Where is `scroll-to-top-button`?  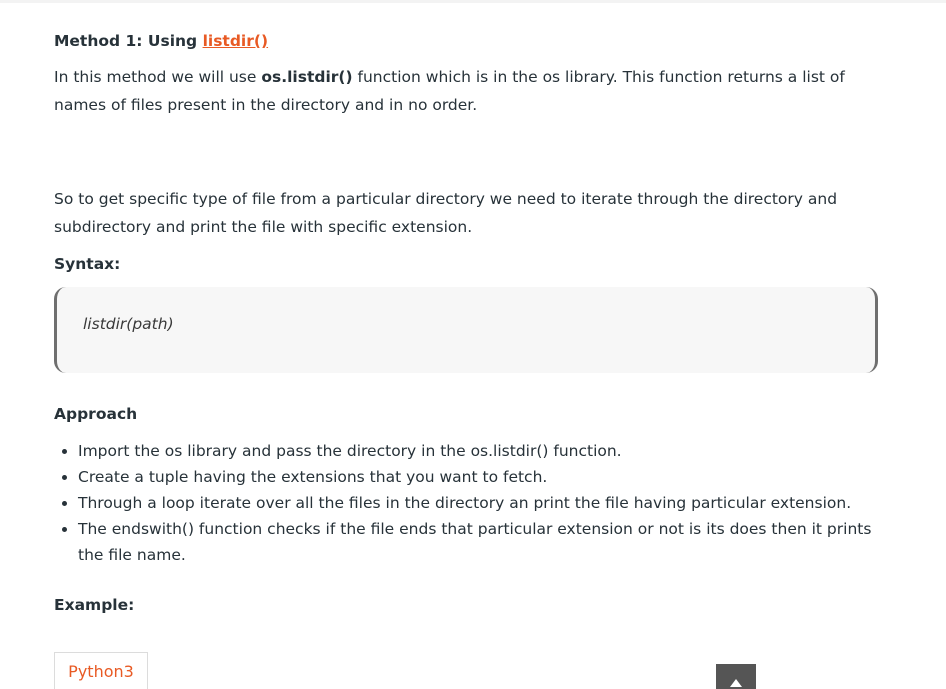
scroll-to-top-button is located at coordinates (736, 676).